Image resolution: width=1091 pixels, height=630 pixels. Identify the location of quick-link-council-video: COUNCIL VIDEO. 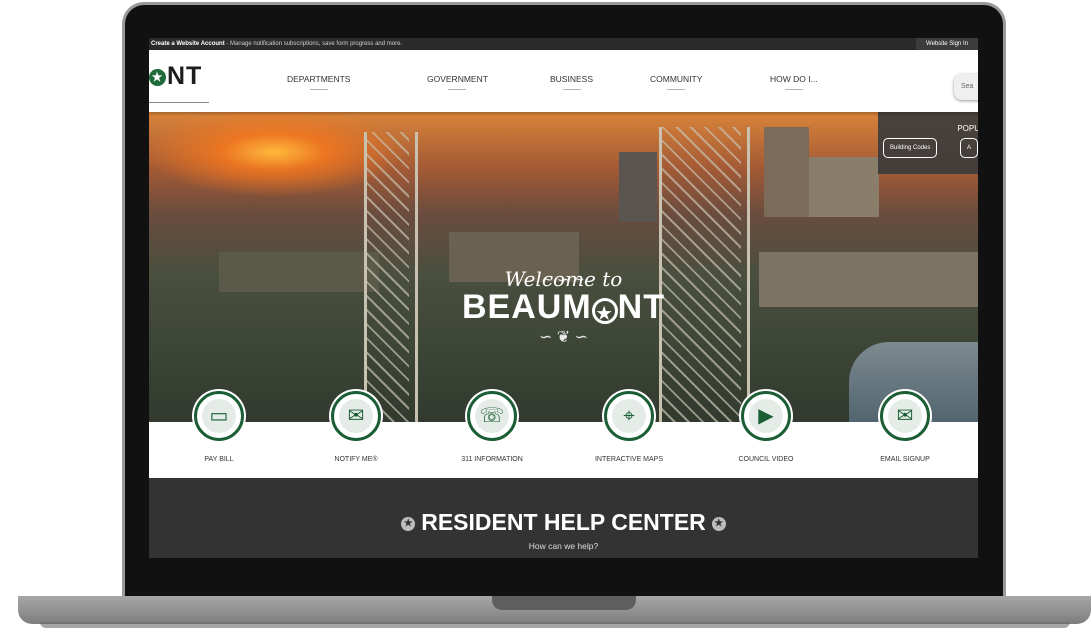
(766, 459).